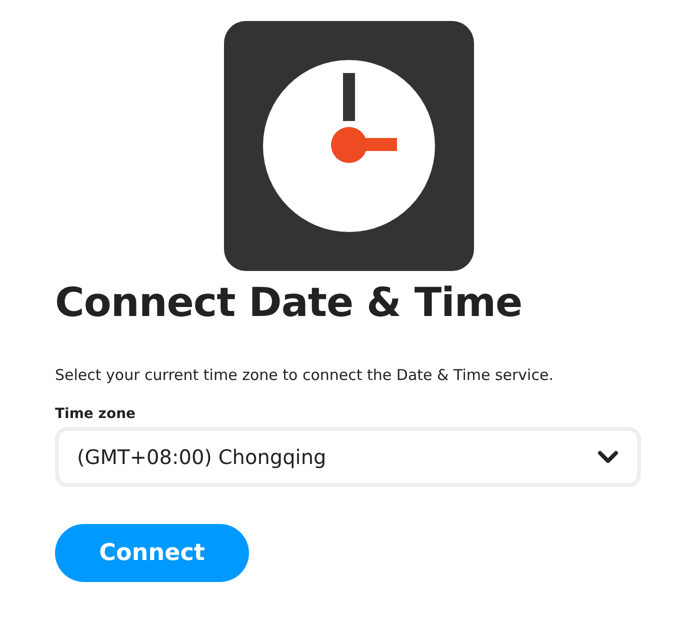 This screenshot has width=677, height=622. Describe the element at coordinates (96, 414) in the screenshot. I see `field-label: Time zone` at that location.